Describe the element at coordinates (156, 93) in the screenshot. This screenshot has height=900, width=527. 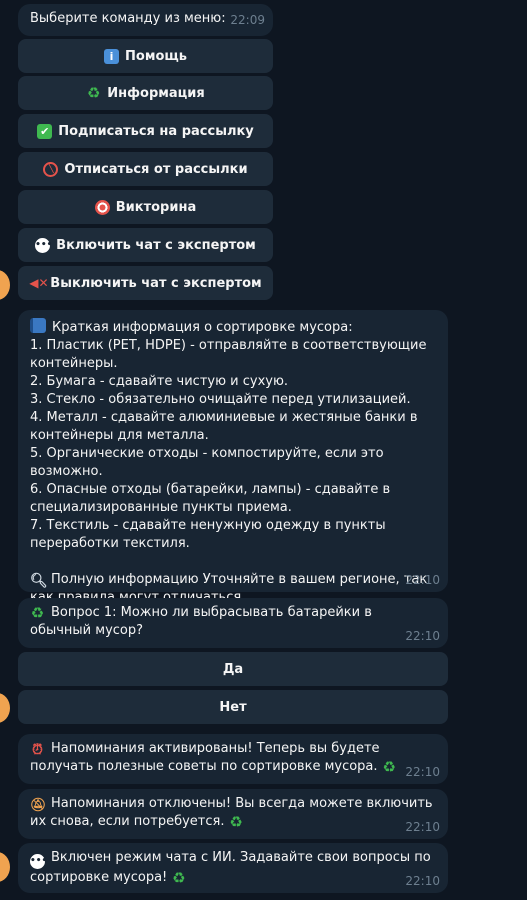
I see `button-label: Информация` at that location.